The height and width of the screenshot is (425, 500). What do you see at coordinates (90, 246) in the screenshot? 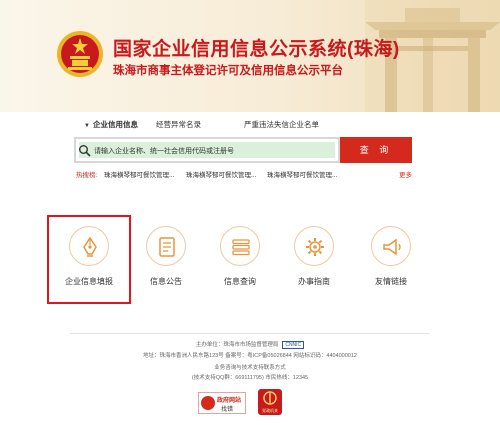
I see `pen-nib-icon` at bounding box center [90, 246].